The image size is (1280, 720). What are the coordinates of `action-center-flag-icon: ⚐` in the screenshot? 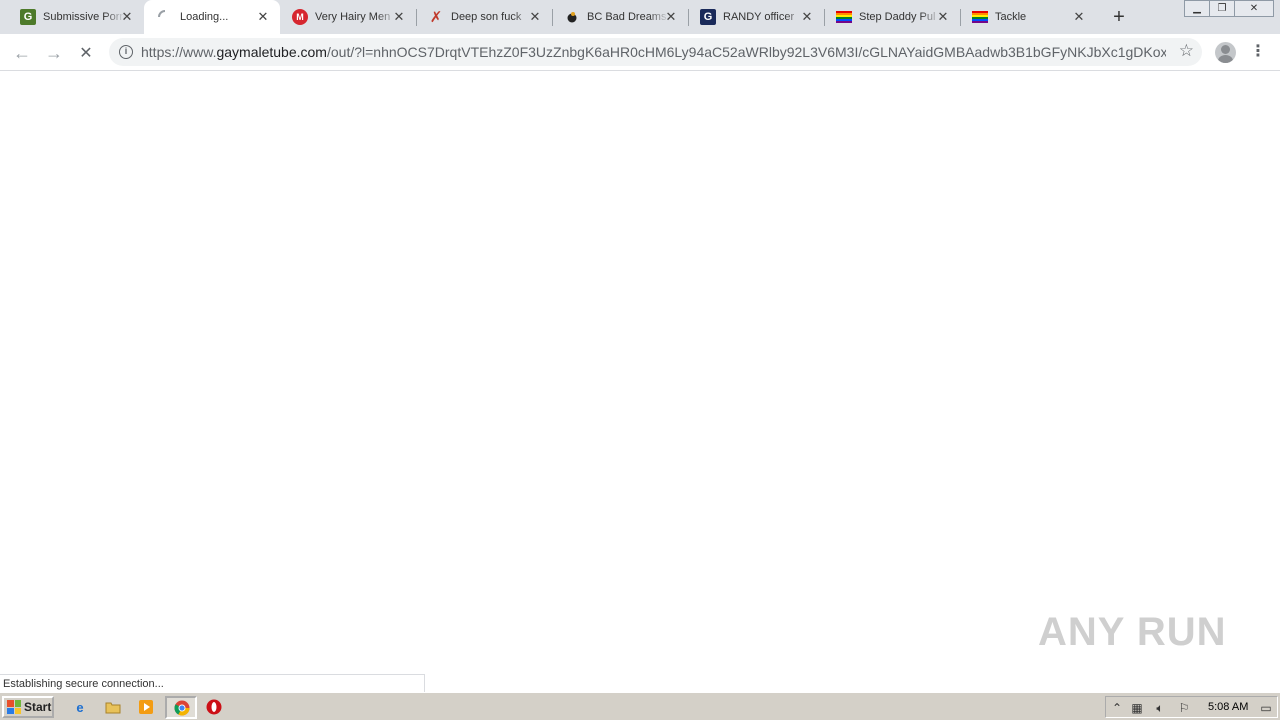 It's located at (1184, 708).